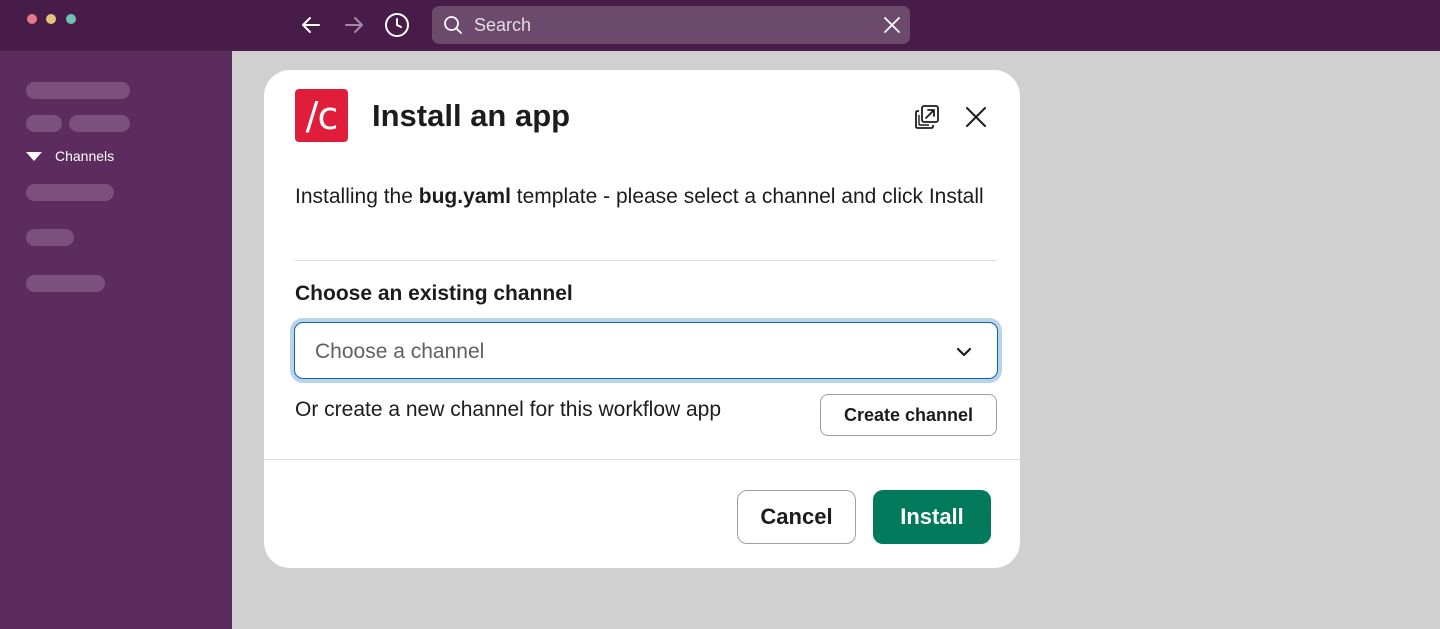 Image resolution: width=1440 pixels, height=629 pixels. Describe the element at coordinates (34, 156) in the screenshot. I see `caret-down-icon` at that location.